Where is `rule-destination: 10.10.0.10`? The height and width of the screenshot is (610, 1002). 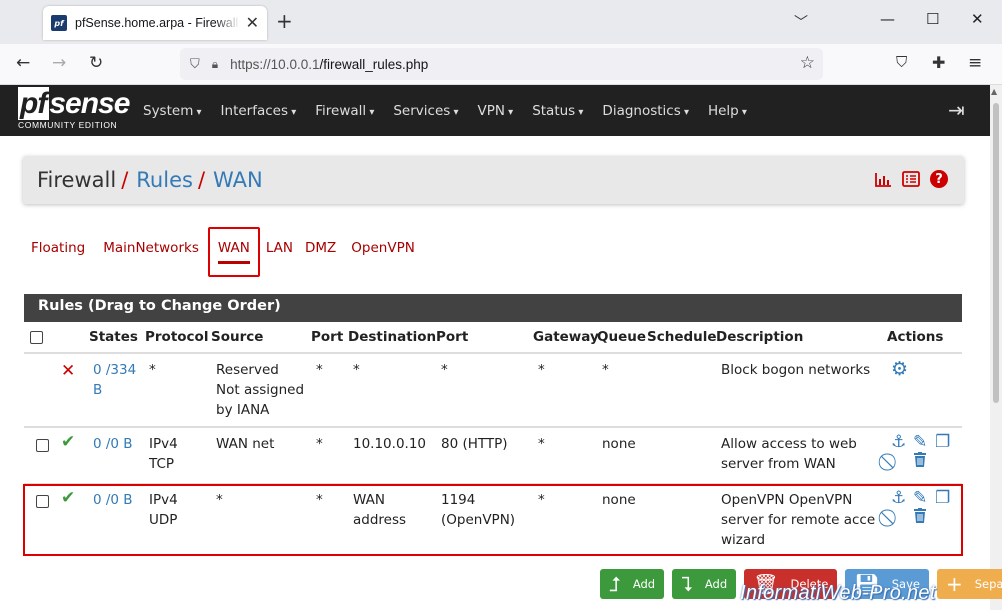 rule-destination: 10.10.0.10 is located at coordinates (389, 444).